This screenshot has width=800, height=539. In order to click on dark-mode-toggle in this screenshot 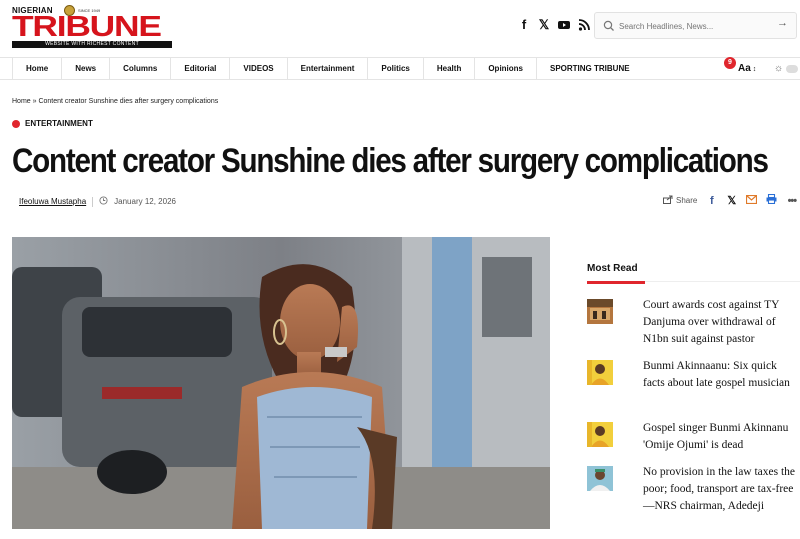, I will do `click(792, 69)`.